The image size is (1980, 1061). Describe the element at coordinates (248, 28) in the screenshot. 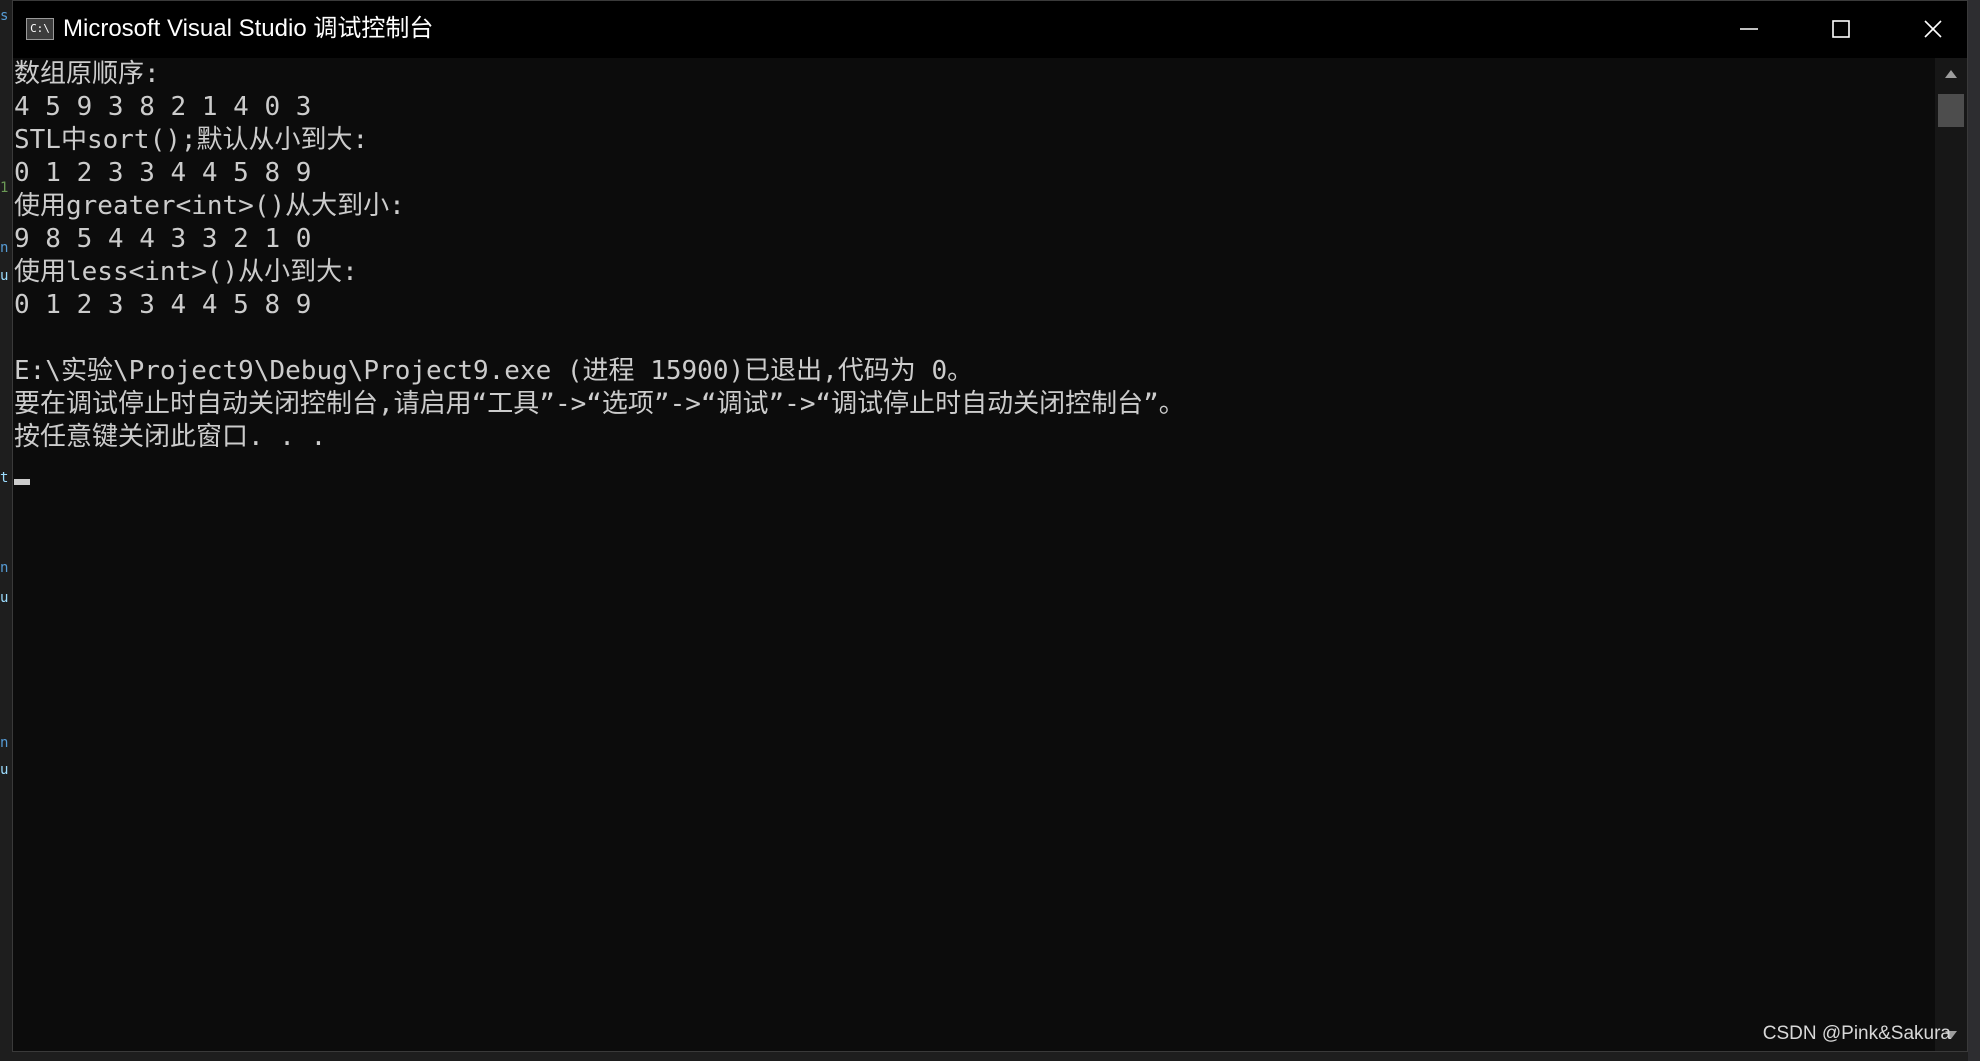

I see `window-title: Microsoft Visual Studio 调试控制台` at that location.